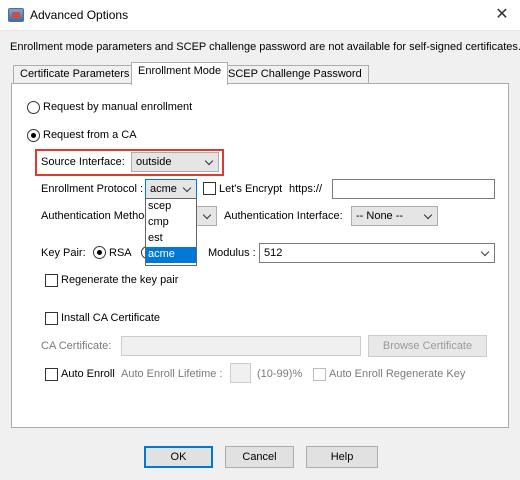 The width and height of the screenshot is (520, 480). Describe the element at coordinates (51, 280) in the screenshot. I see `regenerate-key-pair-checkbox` at that location.